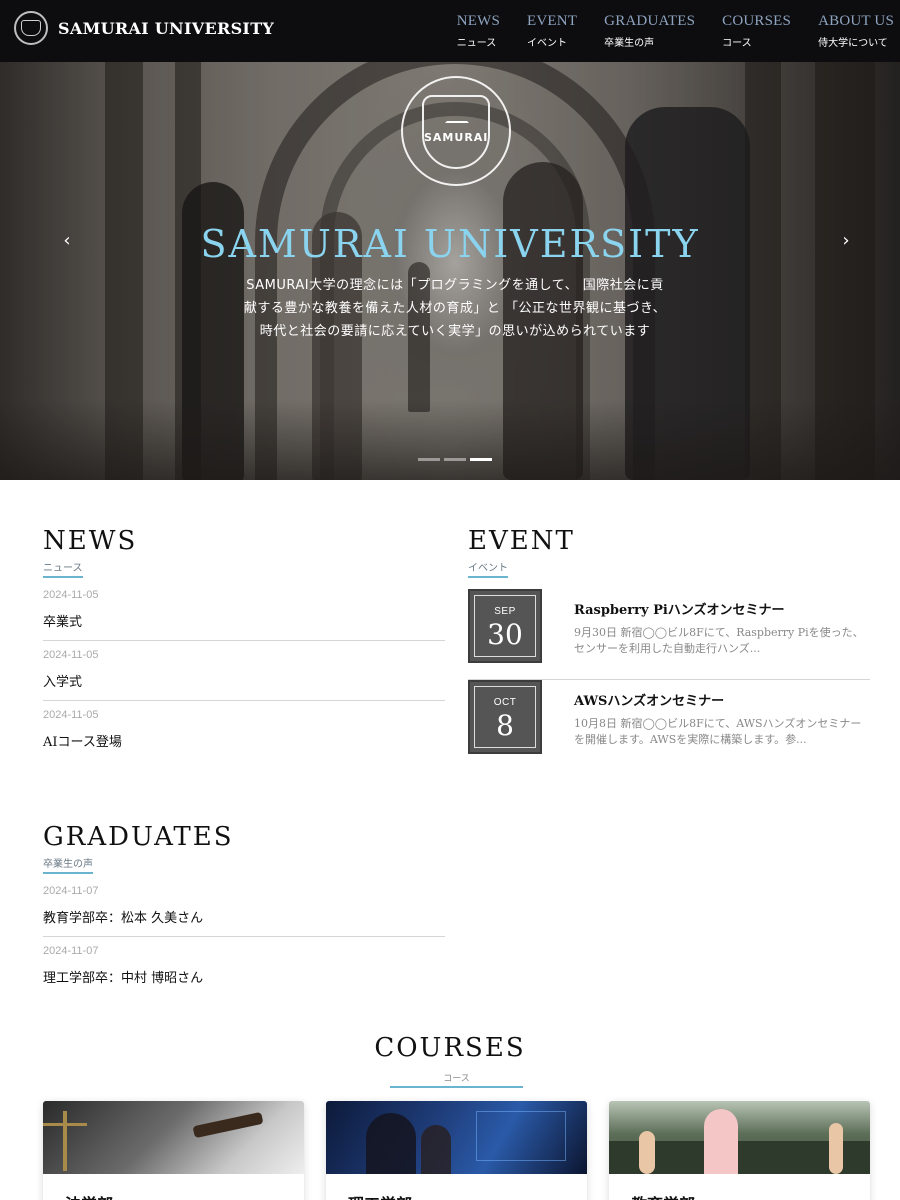 This screenshot has height=1200, width=900. What do you see at coordinates (505, 725) in the screenshot?
I see `event-day: 8` at bounding box center [505, 725].